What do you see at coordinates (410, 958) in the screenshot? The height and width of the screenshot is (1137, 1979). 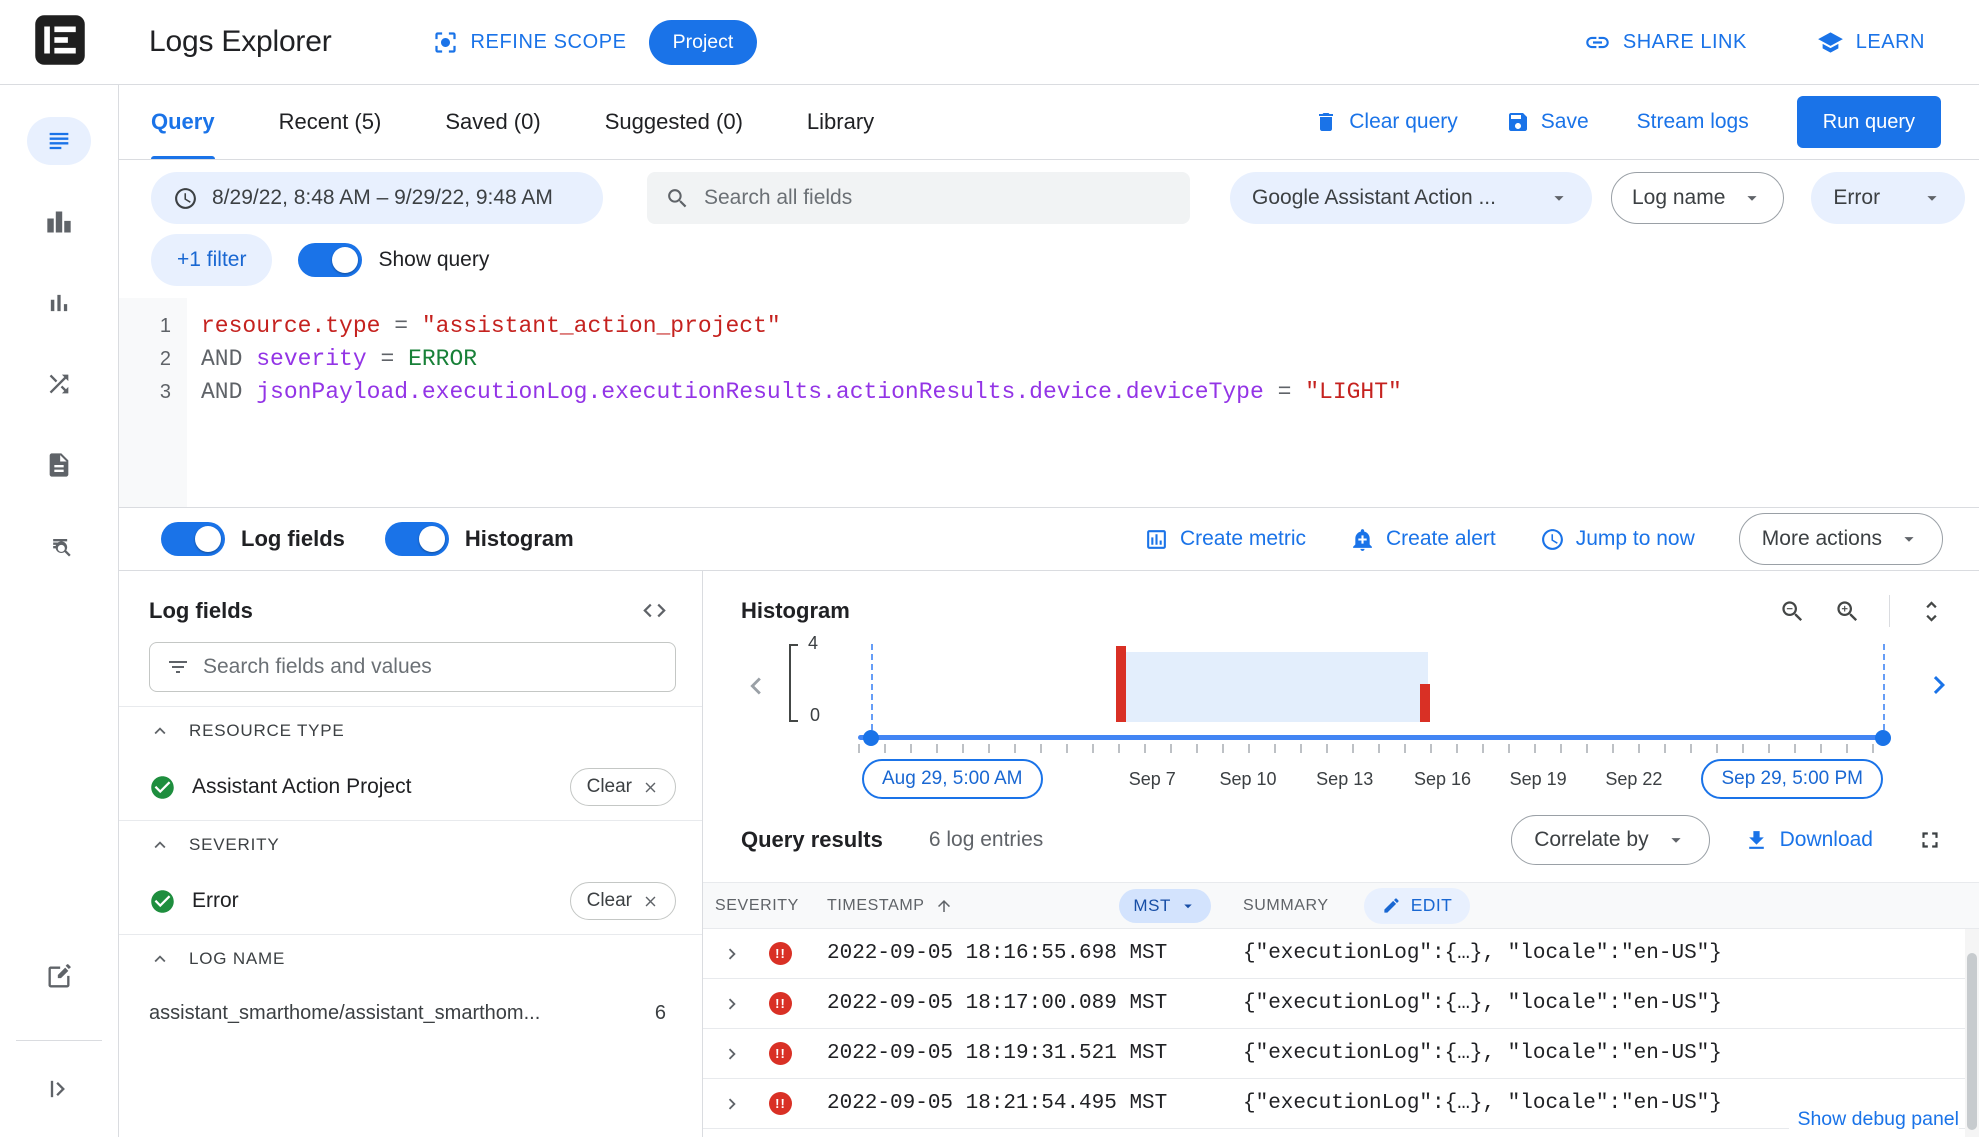 I see `section-log-name: LOG NAME` at bounding box center [410, 958].